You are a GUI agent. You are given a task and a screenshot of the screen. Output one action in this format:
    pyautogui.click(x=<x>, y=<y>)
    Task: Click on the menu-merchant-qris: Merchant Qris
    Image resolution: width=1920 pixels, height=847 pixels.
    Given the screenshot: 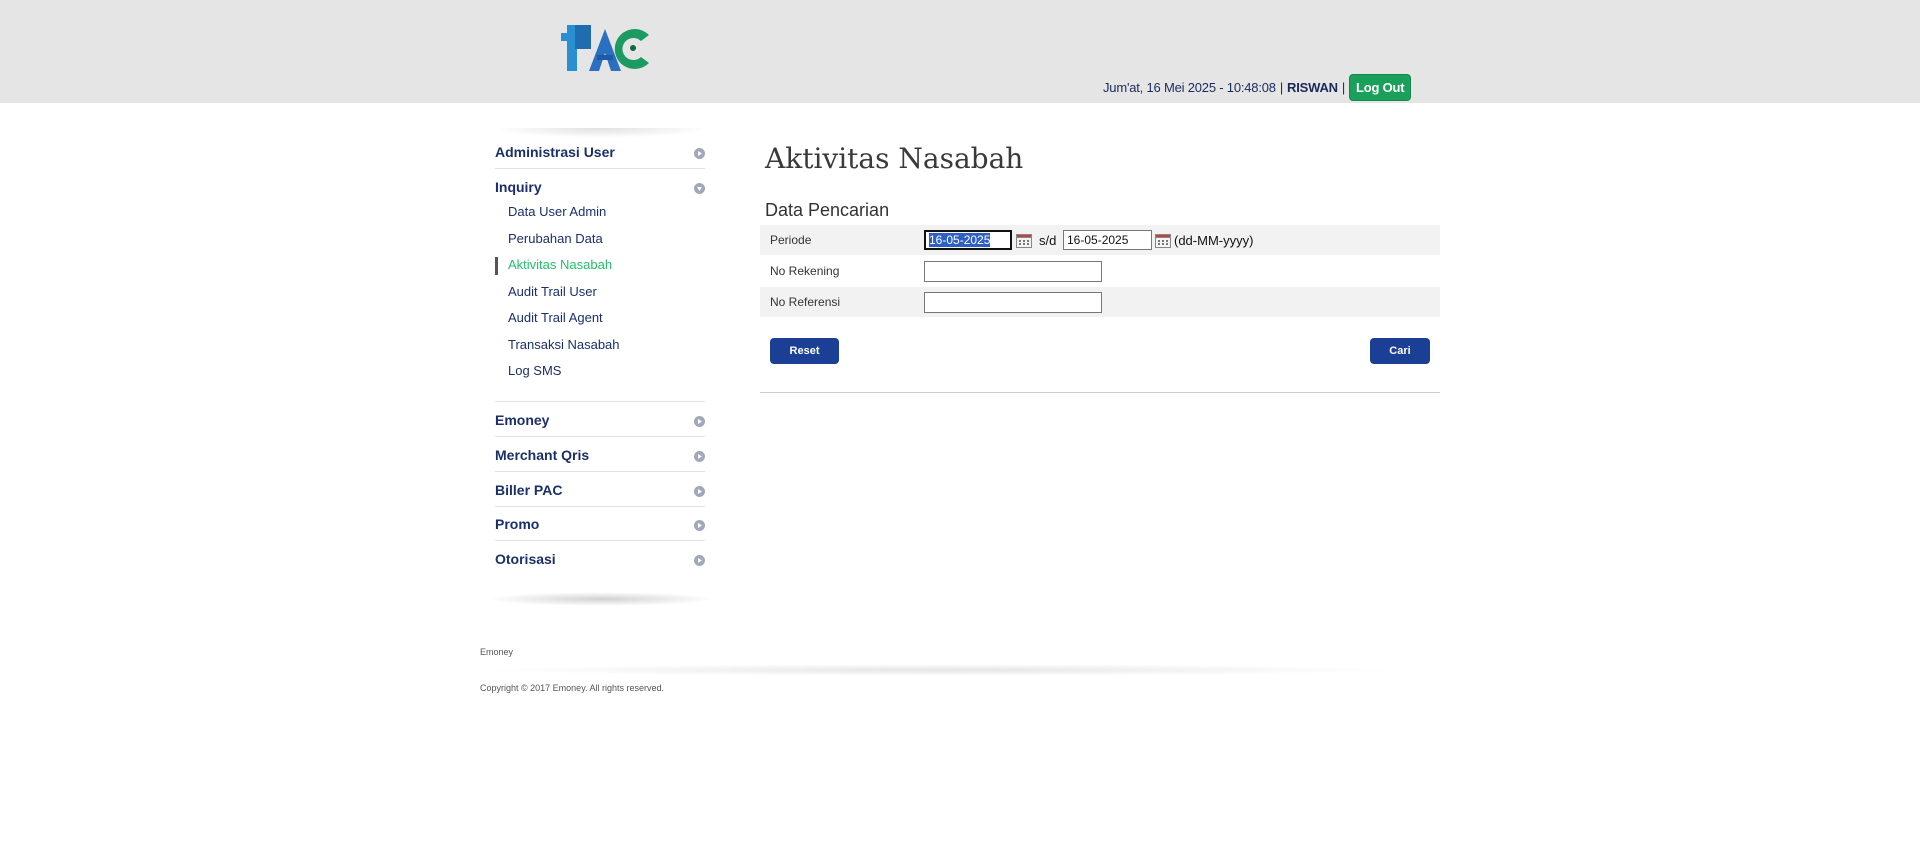 What is the action you would take?
    pyautogui.click(x=600, y=454)
    